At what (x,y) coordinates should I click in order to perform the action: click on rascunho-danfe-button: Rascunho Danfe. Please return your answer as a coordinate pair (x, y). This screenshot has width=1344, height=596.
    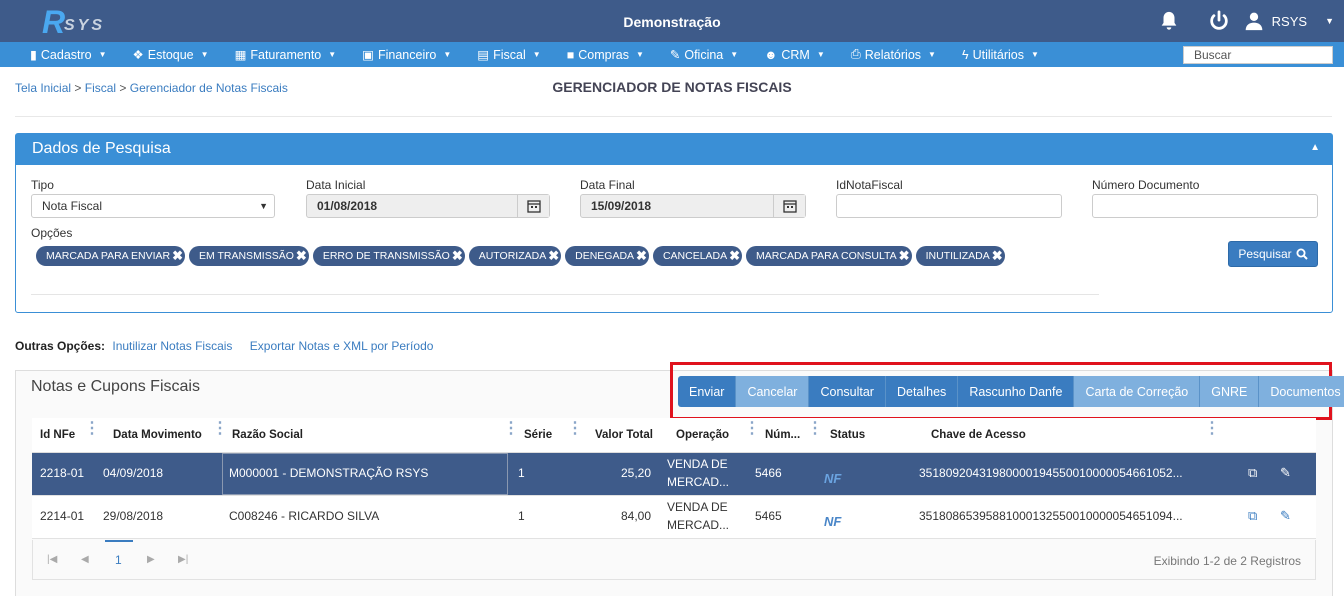
    Looking at the image, I should click on (1016, 391).